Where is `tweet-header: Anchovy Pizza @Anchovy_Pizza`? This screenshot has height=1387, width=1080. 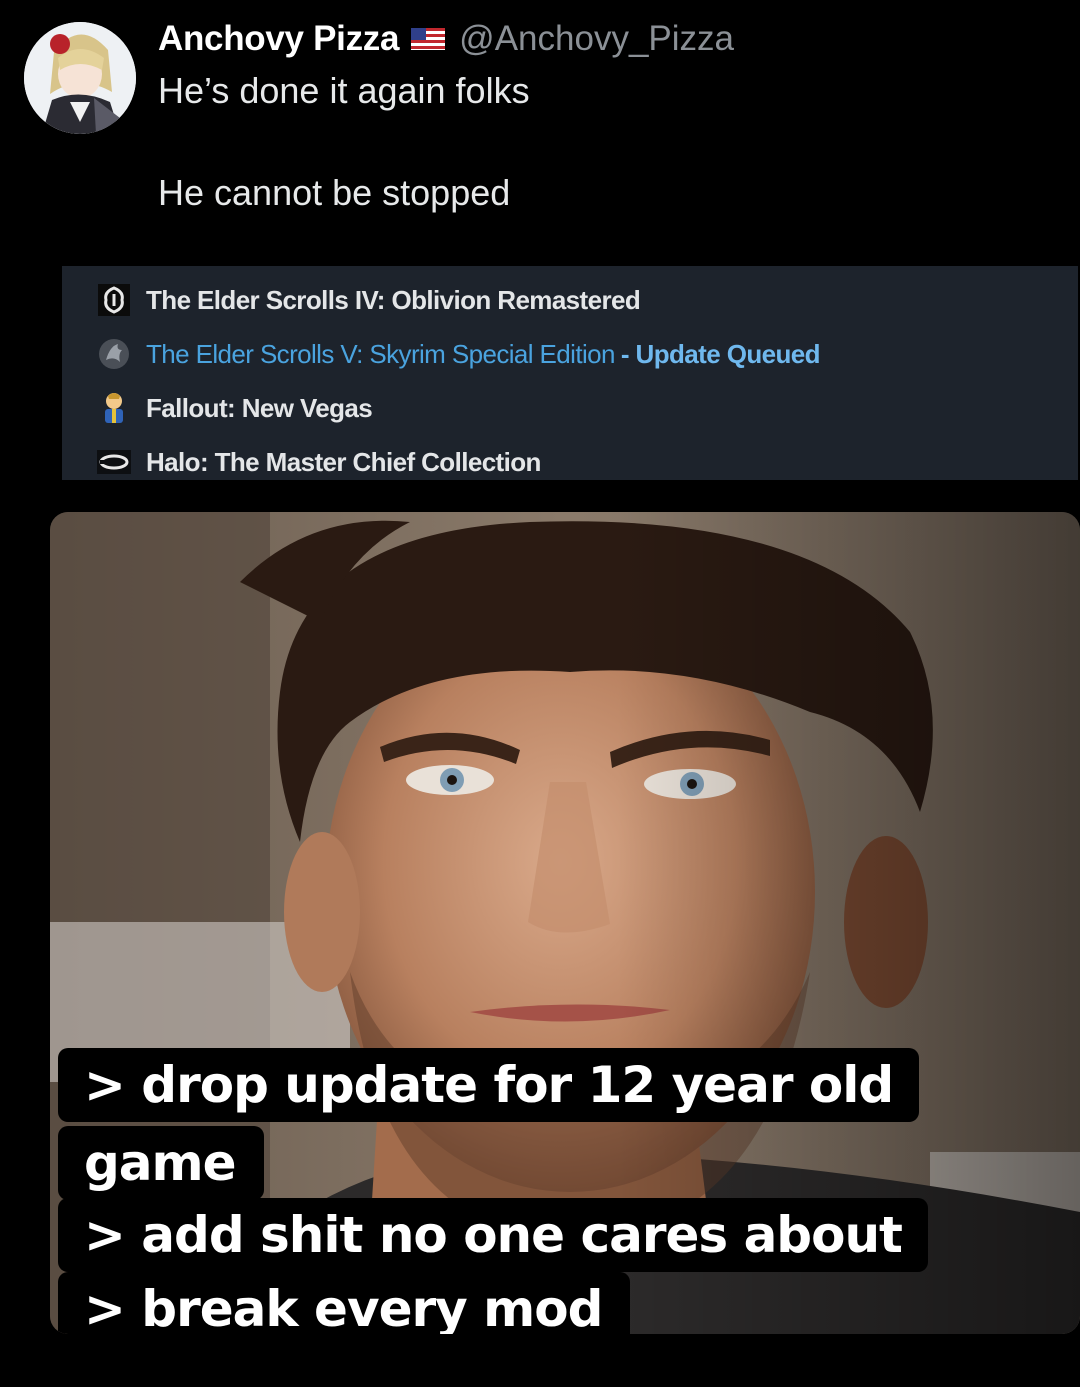
tweet-header: Anchovy Pizza @Anchovy_Pizza is located at coordinates (446, 39).